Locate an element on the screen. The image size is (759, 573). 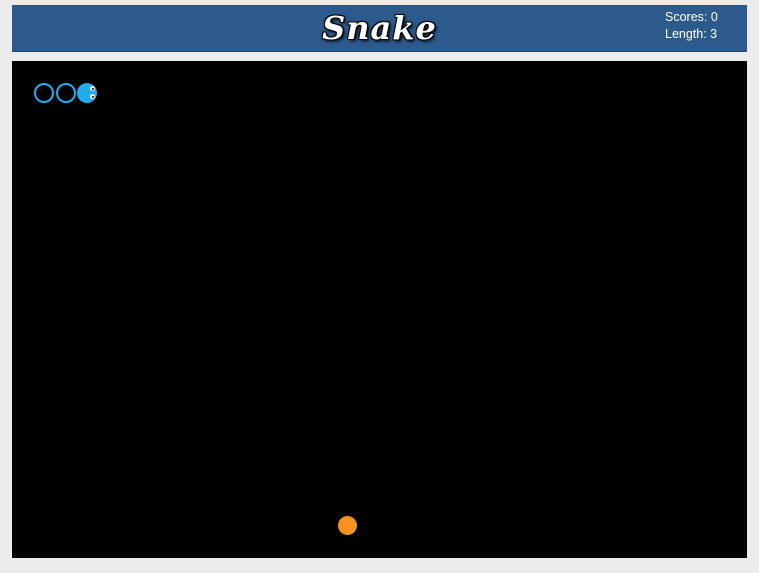
game-title: Snake is located at coordinates (379, 28).